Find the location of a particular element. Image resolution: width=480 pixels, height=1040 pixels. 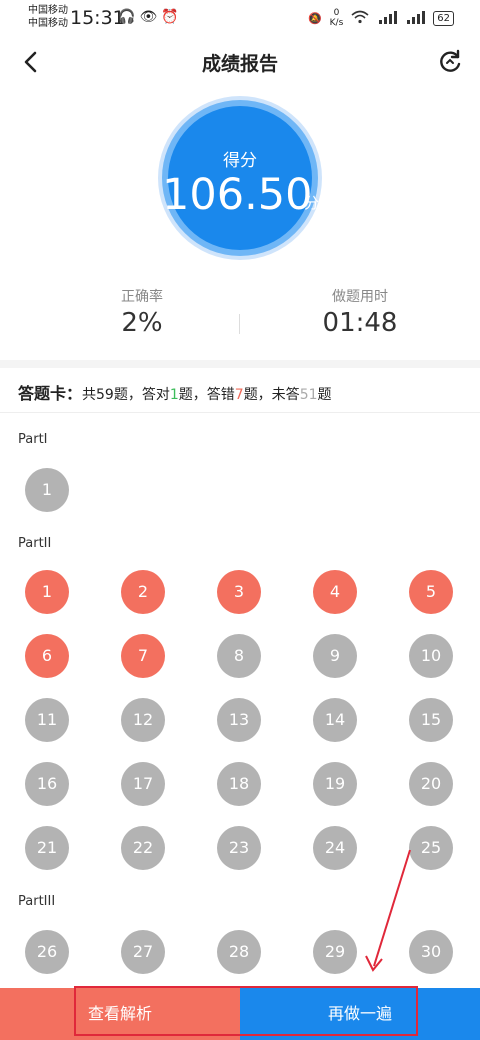

battery-icon: 62 is located at coordinates (443, 18).